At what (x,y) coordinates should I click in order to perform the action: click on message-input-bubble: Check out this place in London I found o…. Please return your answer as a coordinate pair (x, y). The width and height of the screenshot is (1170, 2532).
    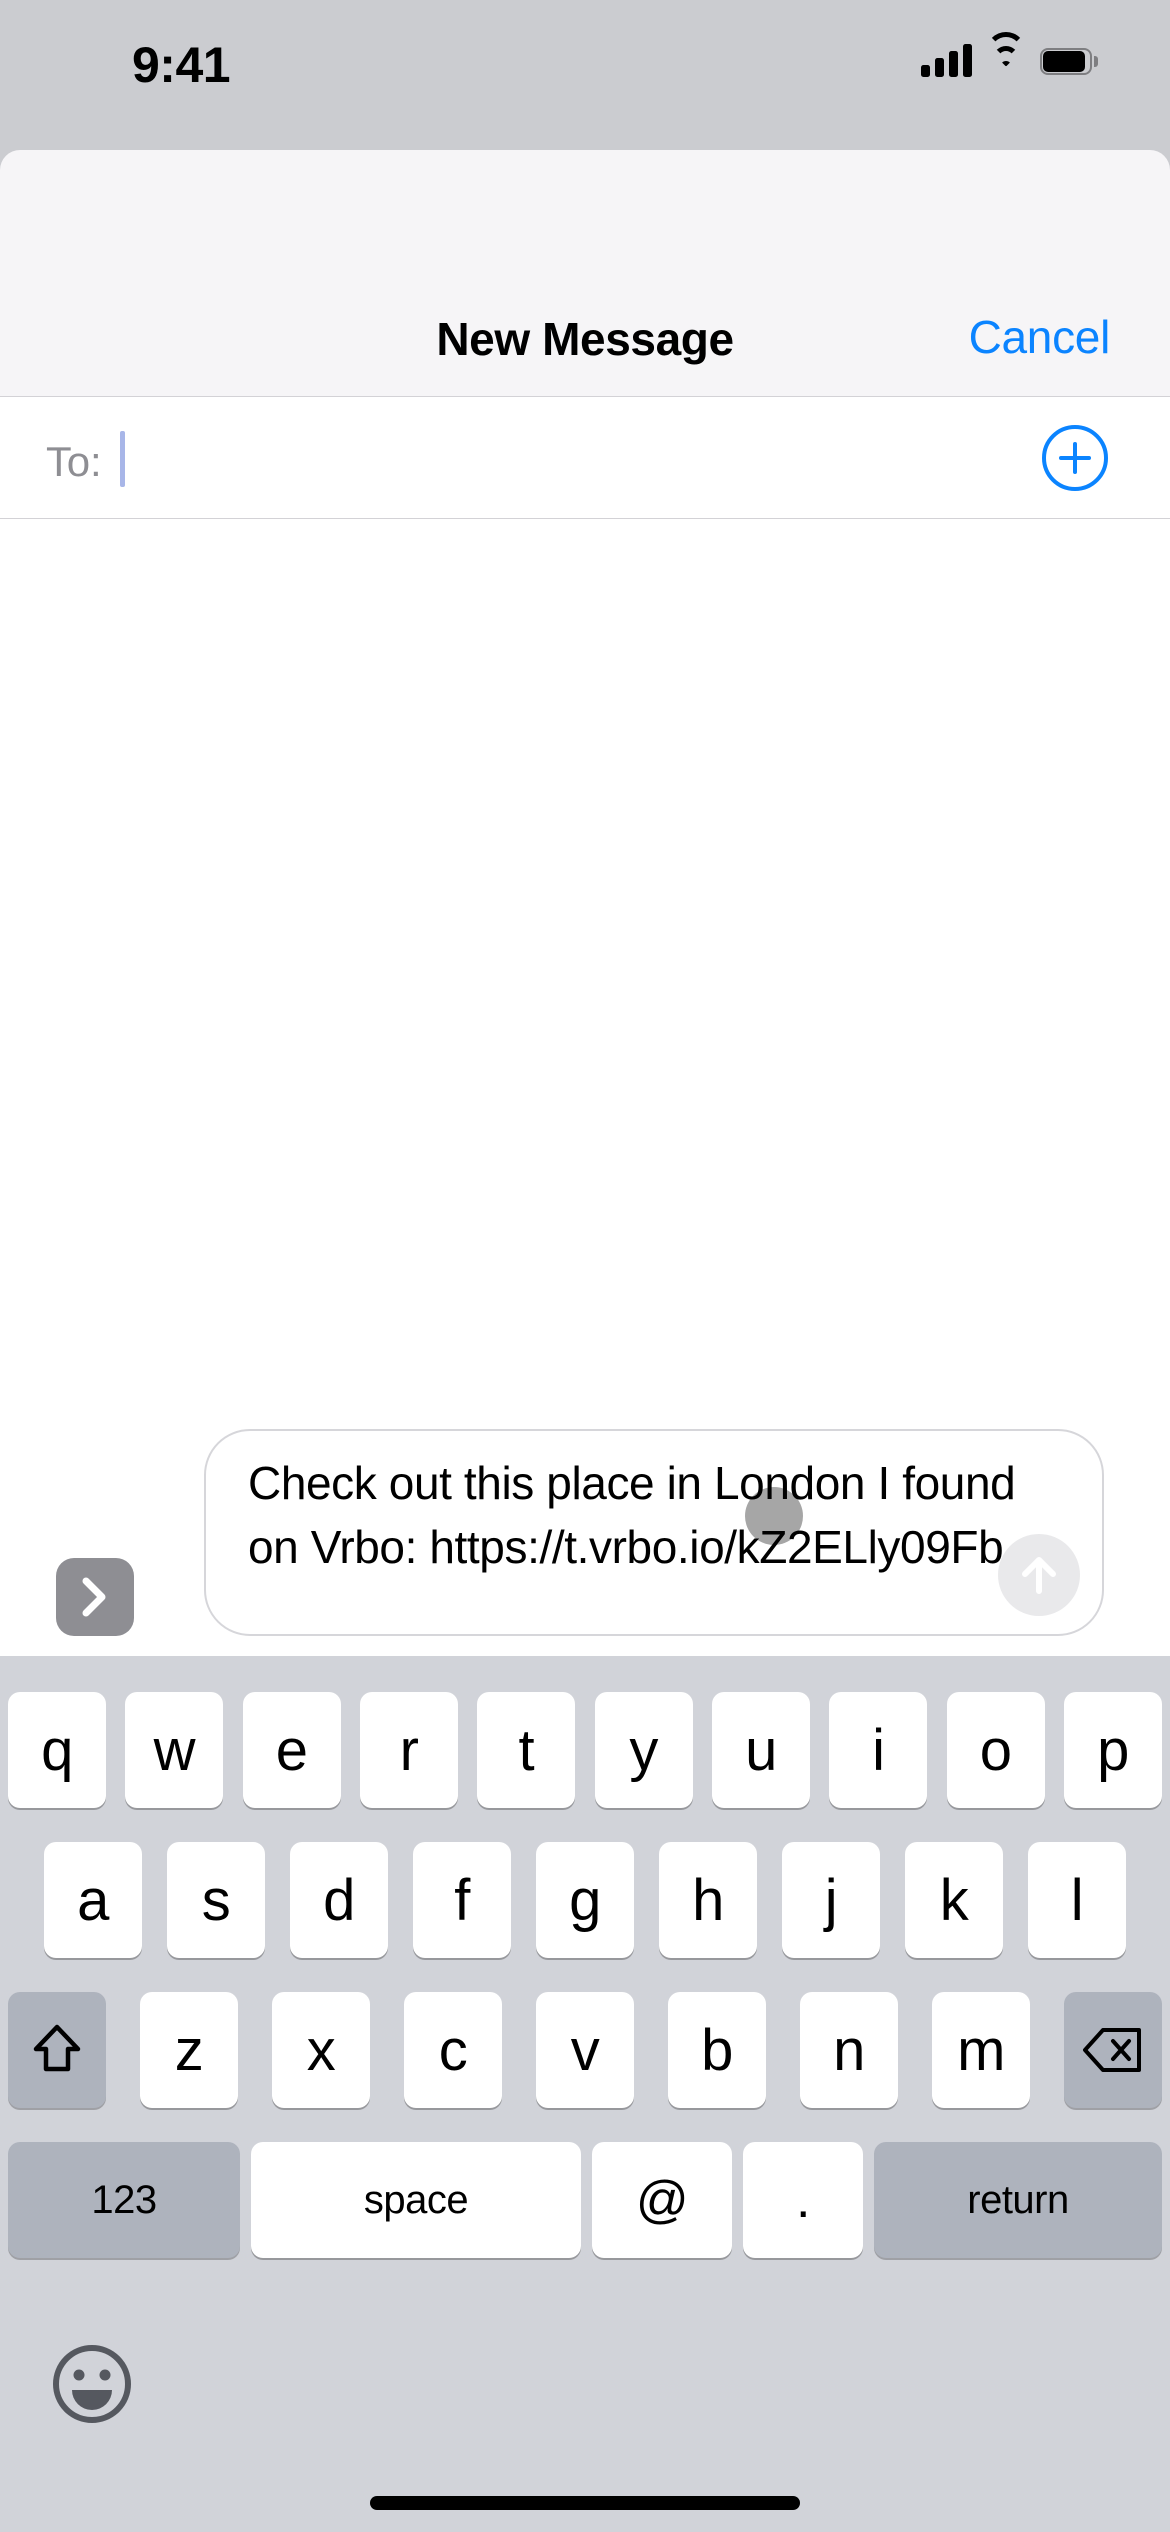
    Looking at the image, I should click on (654, 1532).